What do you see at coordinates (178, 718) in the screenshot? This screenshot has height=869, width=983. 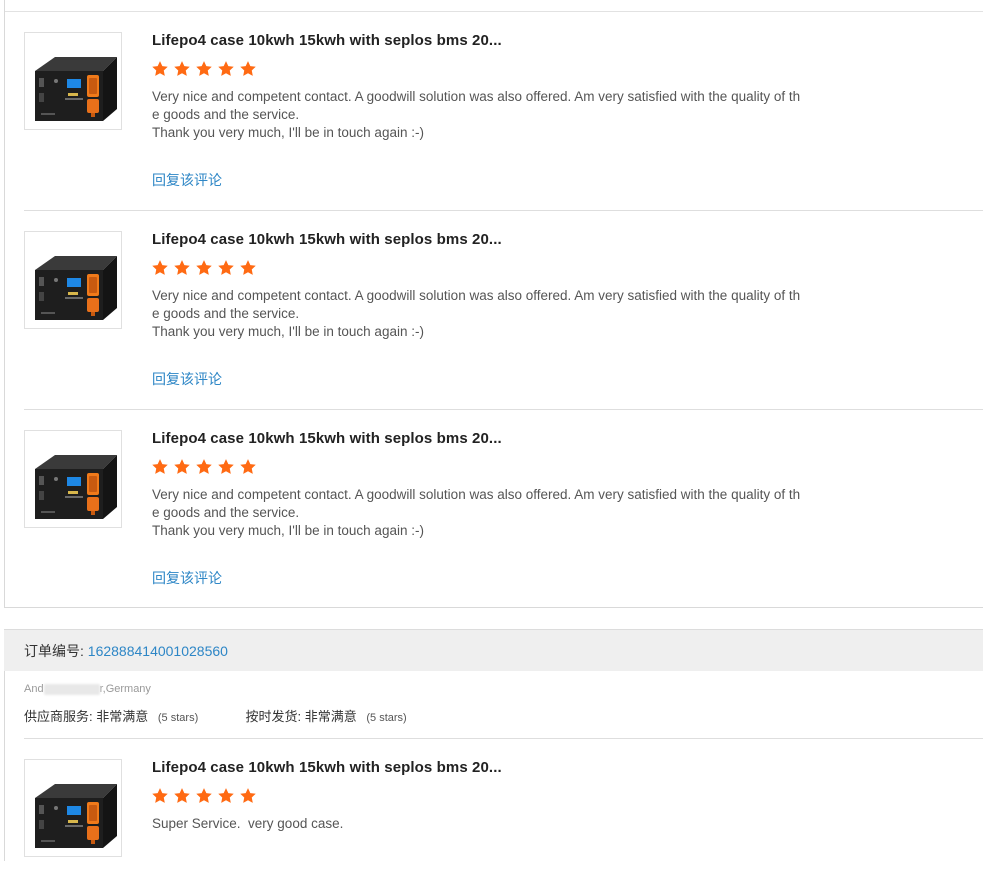 I see `supplier-service-stars: (5 stars)` at bounding box center [178, 718].